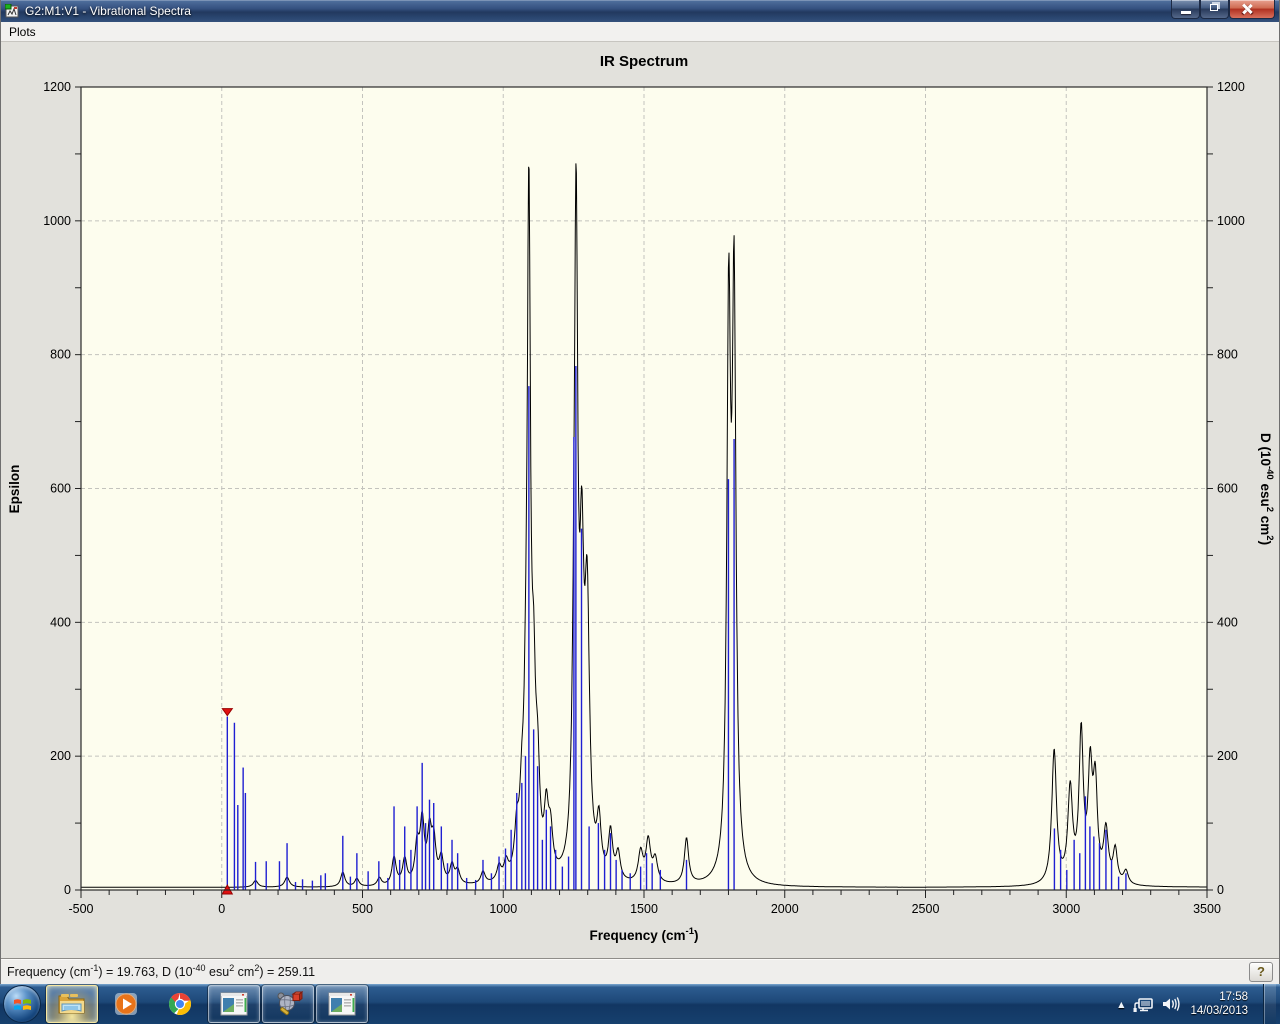 This screenshot has width=1280, height=1024. I want to click on taskbar-item-windows-media-player, so click(126, 1004).